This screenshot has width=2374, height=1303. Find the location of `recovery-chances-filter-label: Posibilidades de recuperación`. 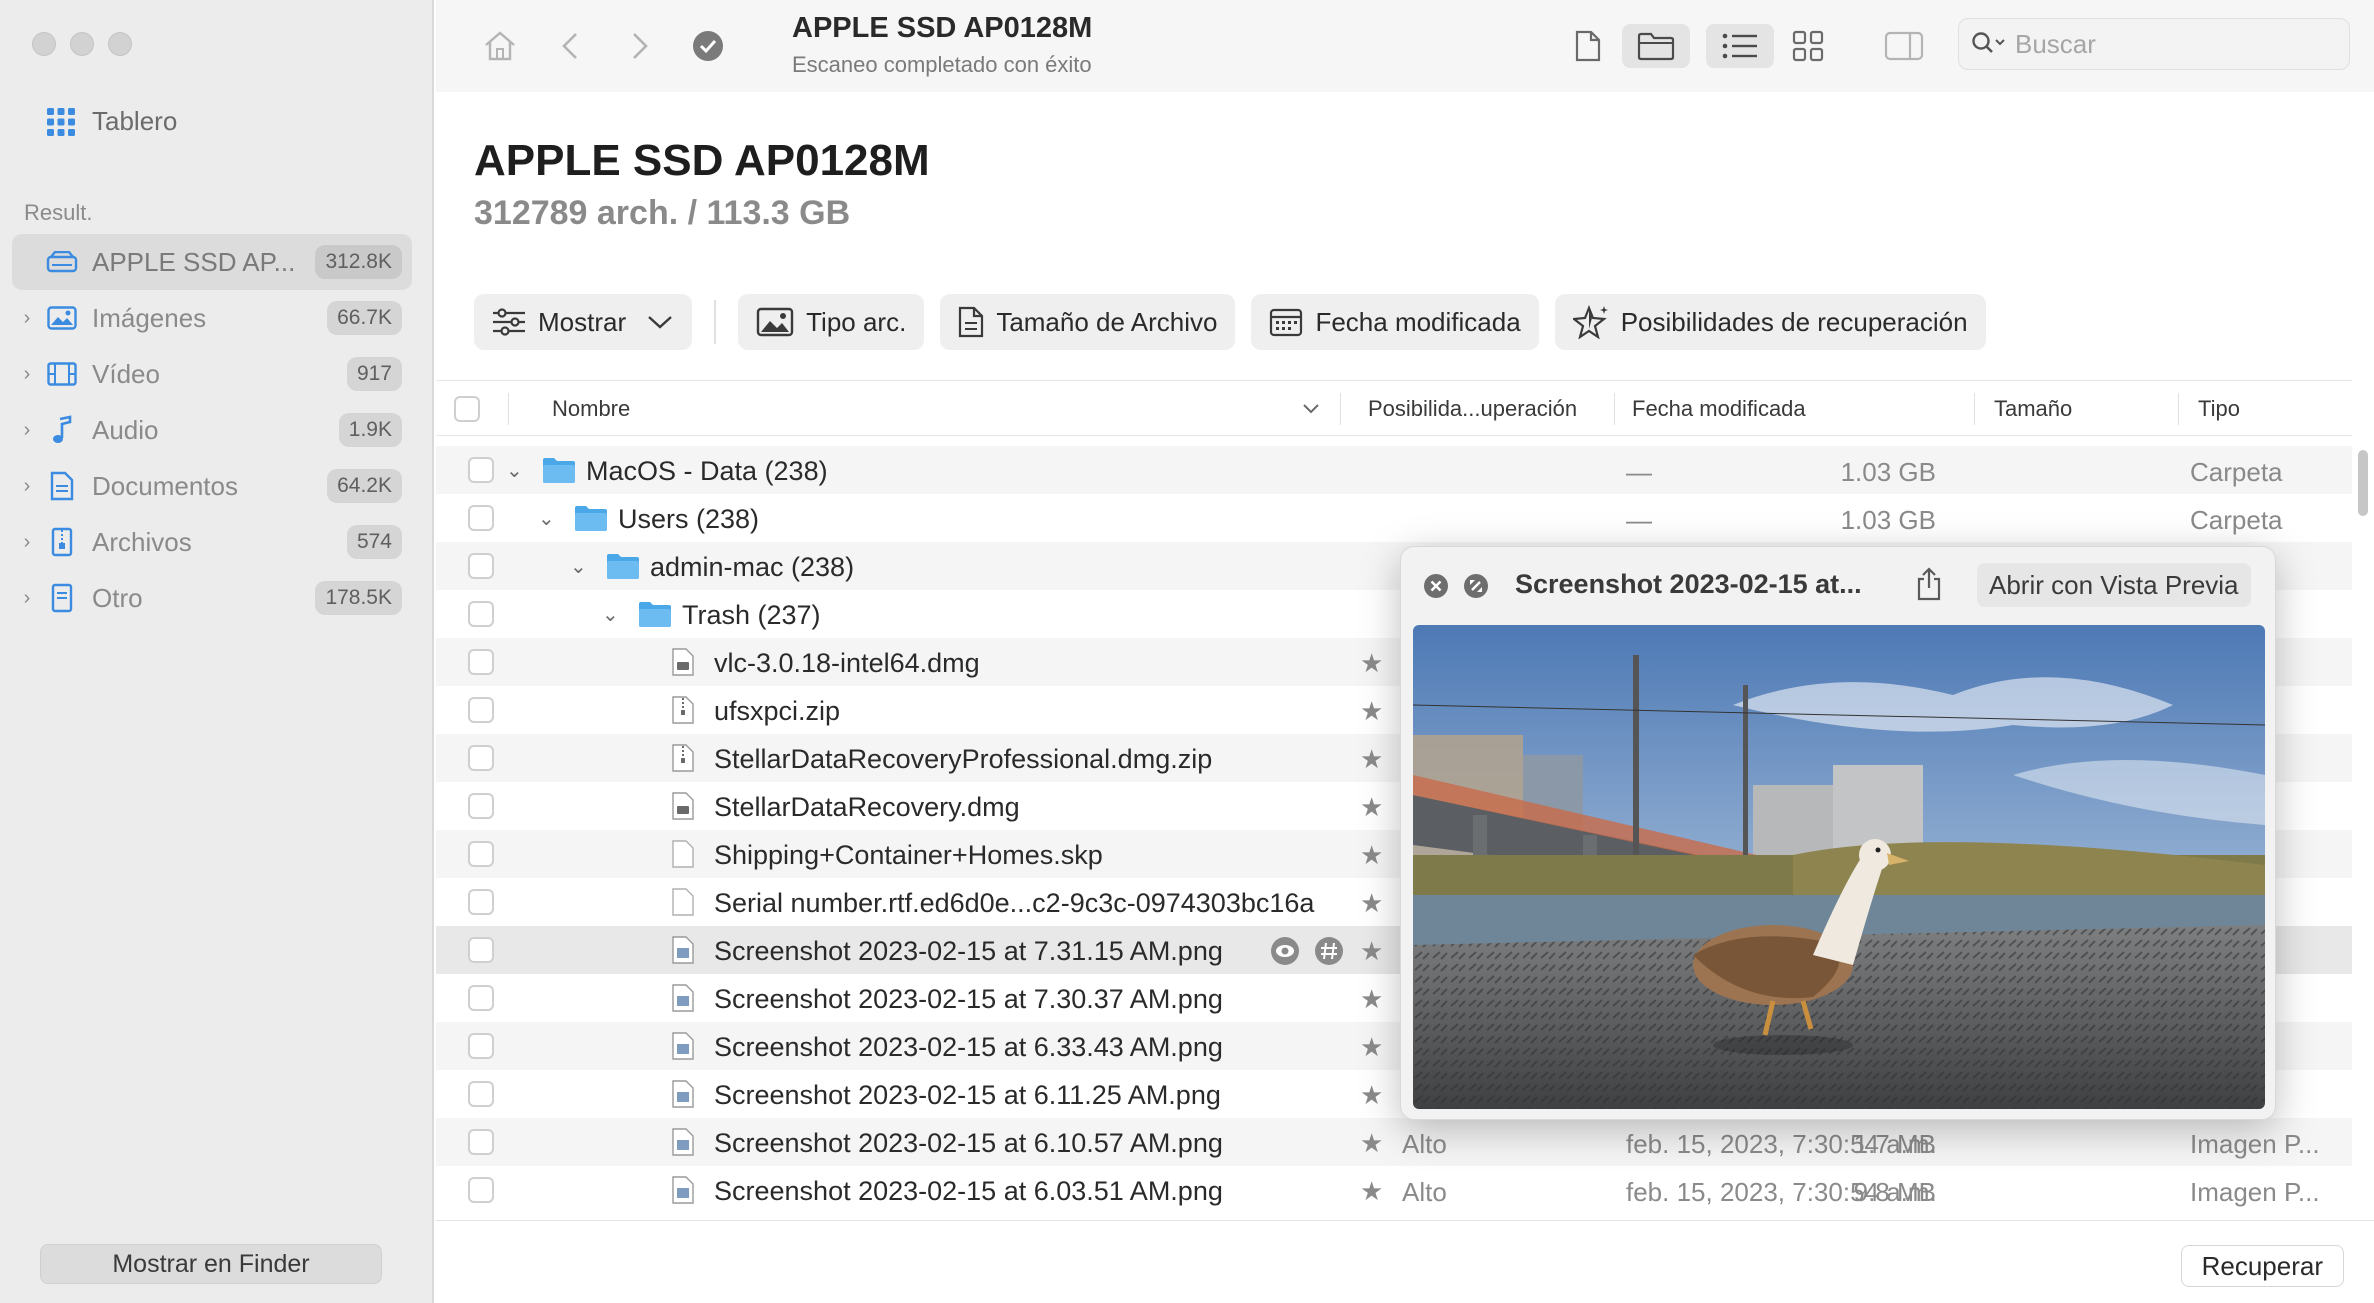

recovery-chances-filter-label: Posibilidades de recuperación is located at coordinates (1794, 321).